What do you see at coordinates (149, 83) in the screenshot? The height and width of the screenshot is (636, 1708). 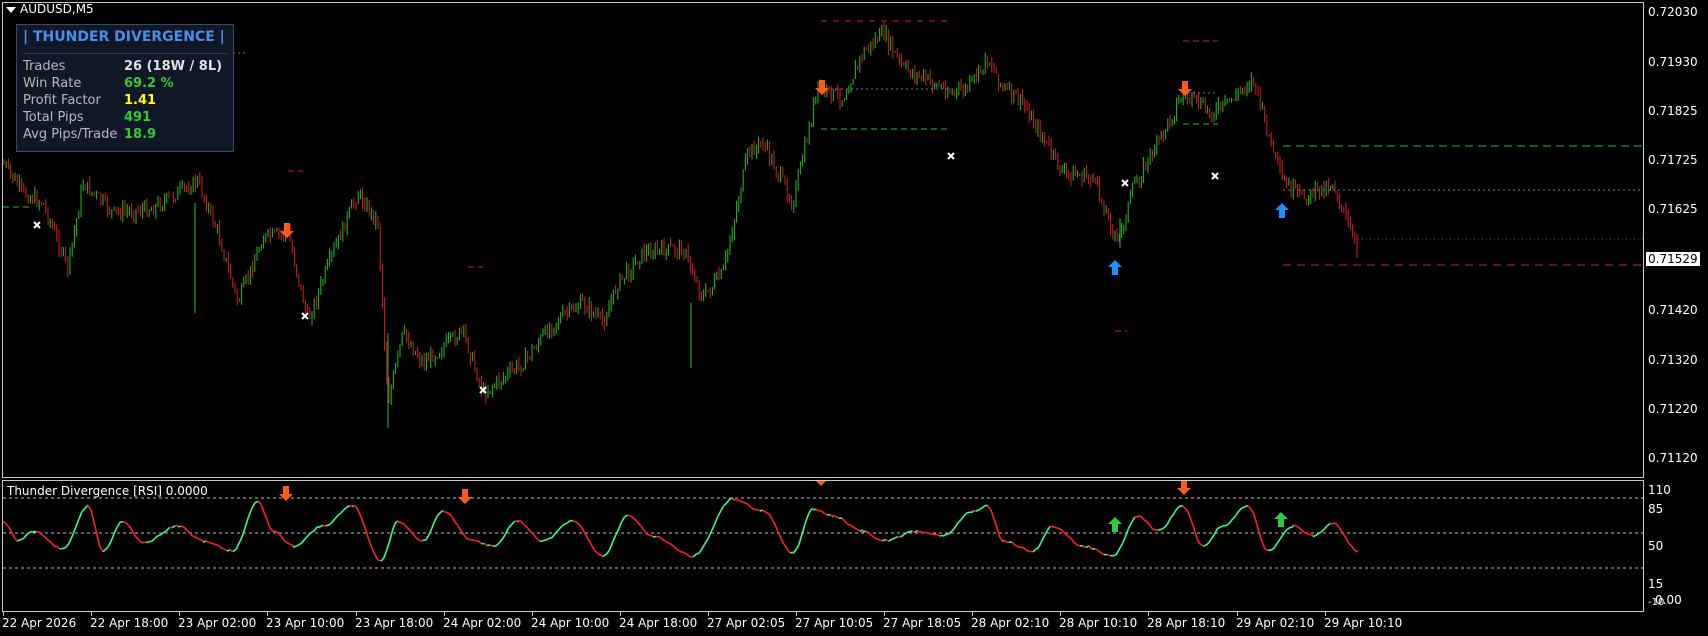 I see `stats-value: 69.2 %` at bounding box center [149, 83].